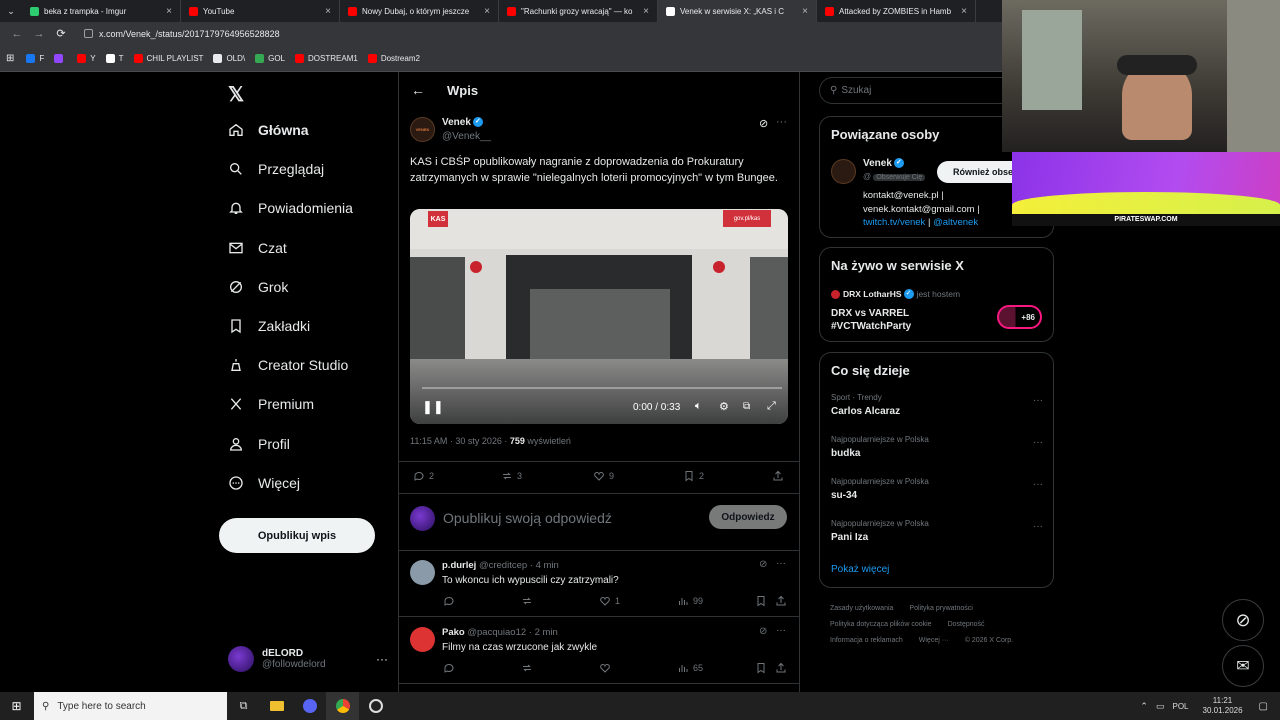 The height and width of the screenshot is (720, 1280). What do you see at coordinates (460, 441) in the screenshot?
I see `post-timestamp: 11:15 AM · 30 sty 2026 ·` at bounding box center [460, 441].